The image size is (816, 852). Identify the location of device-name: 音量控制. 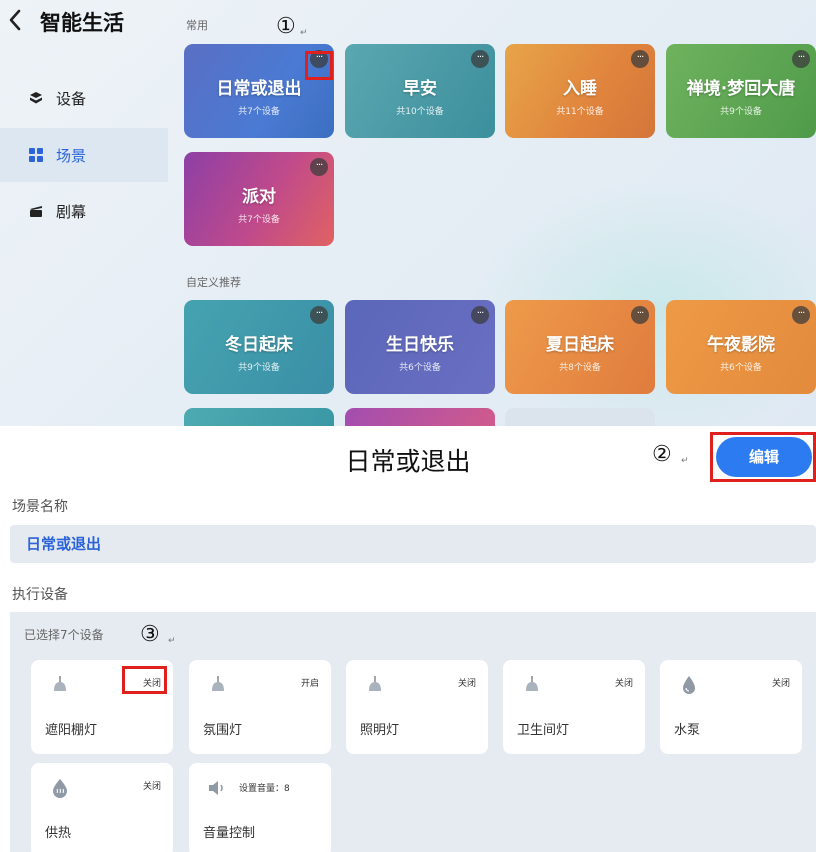
(229, 833).